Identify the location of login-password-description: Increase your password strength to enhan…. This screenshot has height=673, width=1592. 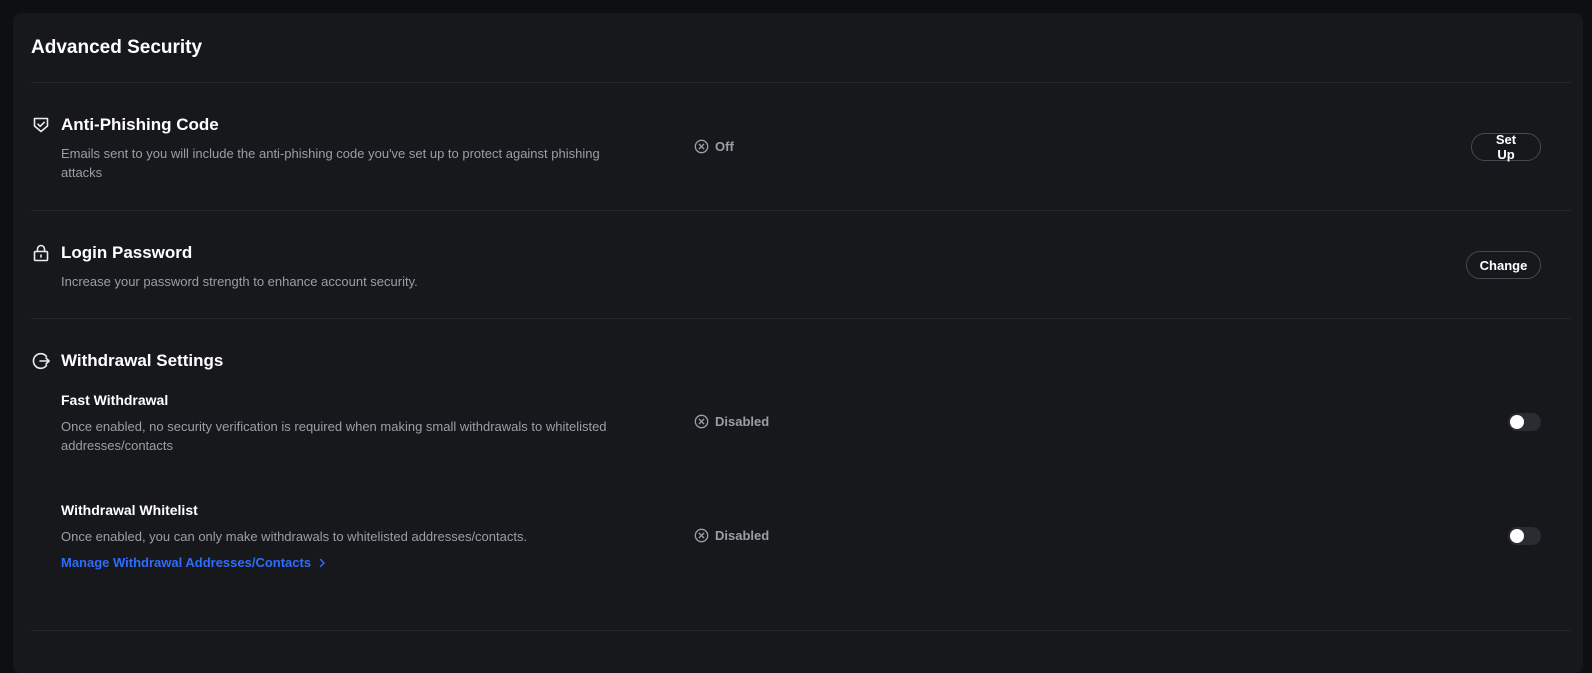
(239, 281).